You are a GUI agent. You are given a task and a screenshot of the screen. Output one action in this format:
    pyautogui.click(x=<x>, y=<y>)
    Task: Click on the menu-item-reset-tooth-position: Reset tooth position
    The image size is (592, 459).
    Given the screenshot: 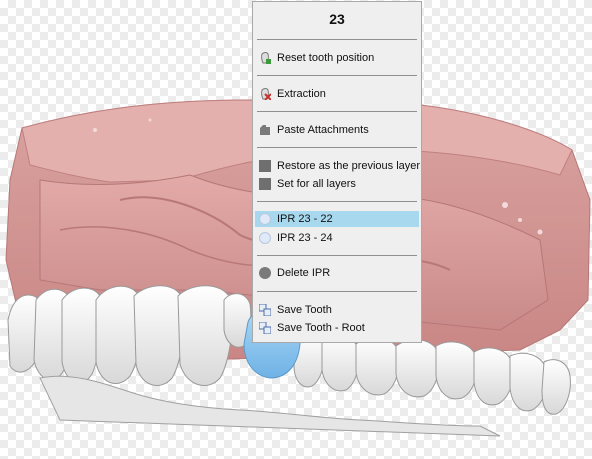 What is the action you would take?
    pyautogui.click(x=337, y=58)
    